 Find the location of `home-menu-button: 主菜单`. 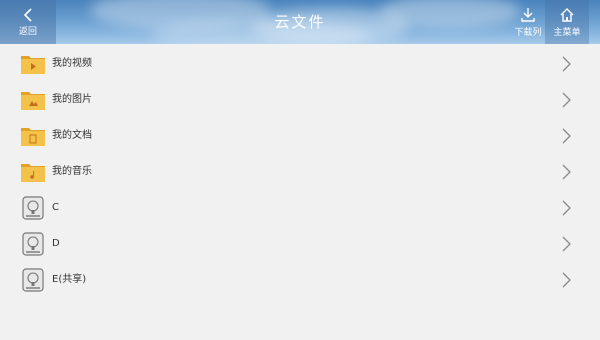

home-menu-button: 主菜单 is located at coordinates (567, 22).